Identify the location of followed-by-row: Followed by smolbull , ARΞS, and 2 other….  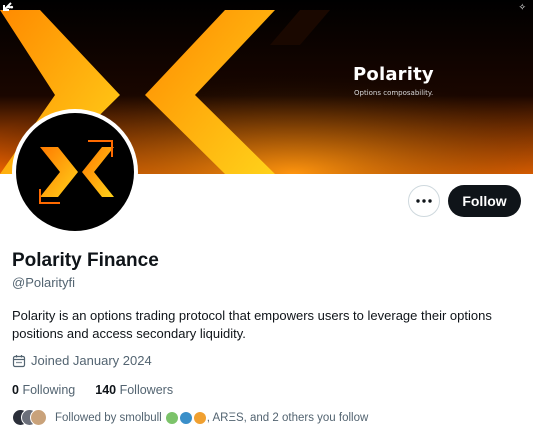
(190, 418).